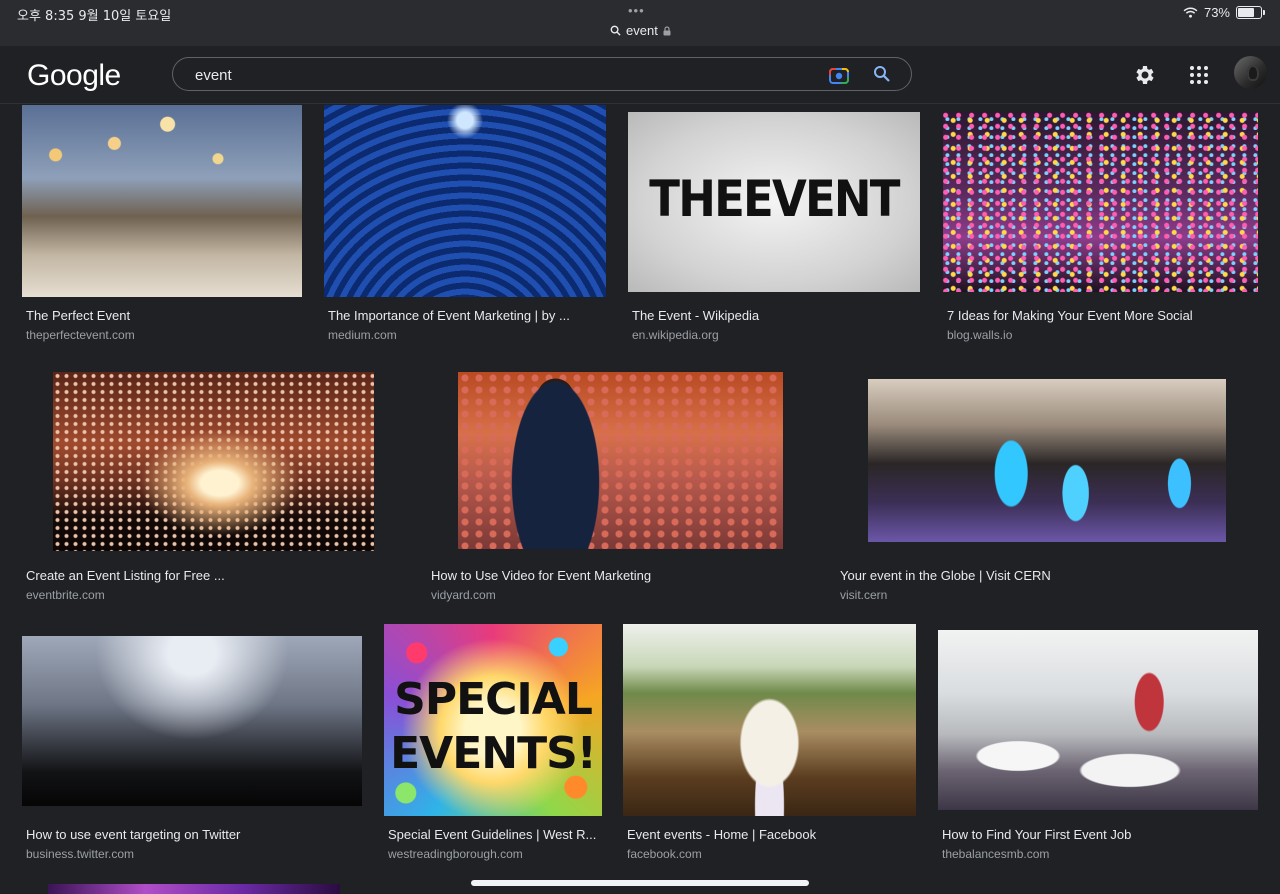 The width and height of the screenshot is (1280, 894). Describe the element at coordinates (1190, 12) in the screenshot. I see `wifi-icon` at that location.